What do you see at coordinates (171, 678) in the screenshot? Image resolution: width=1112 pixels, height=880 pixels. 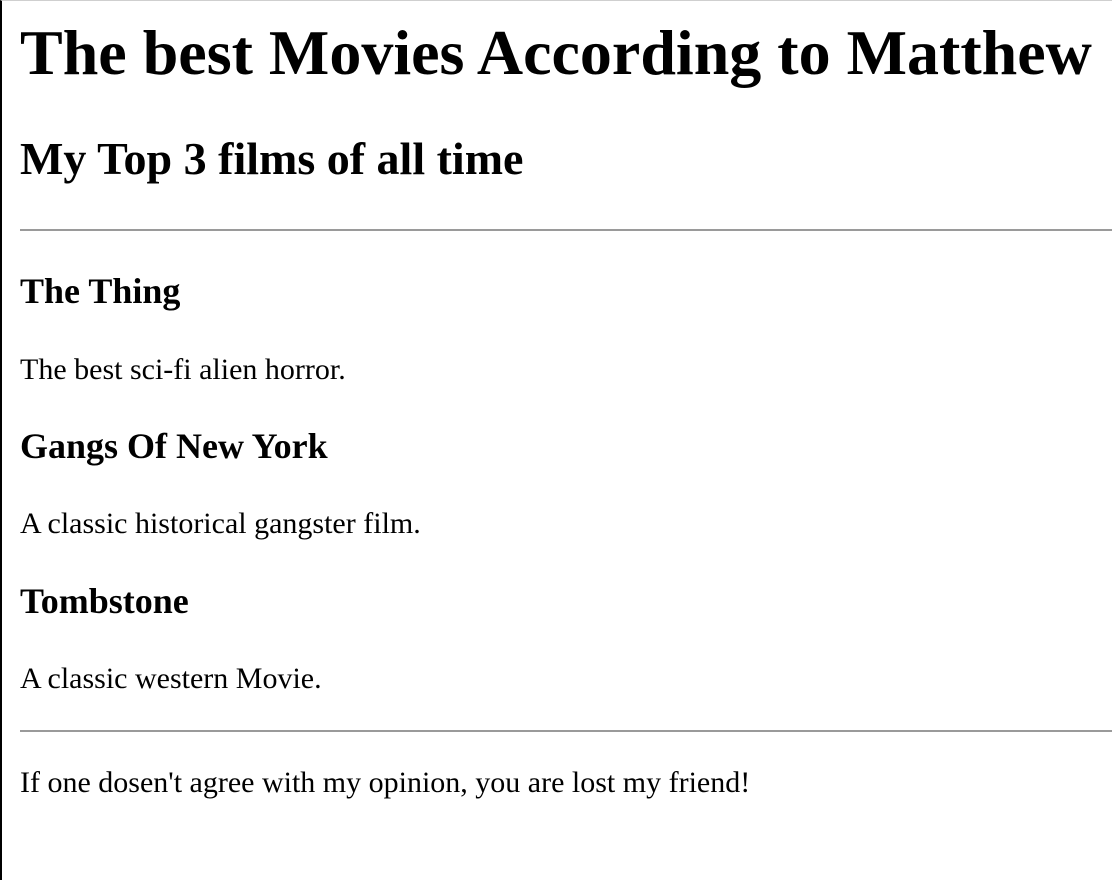 I see `movie-description: A classic western Movie.` at bounding box center [171, 678].